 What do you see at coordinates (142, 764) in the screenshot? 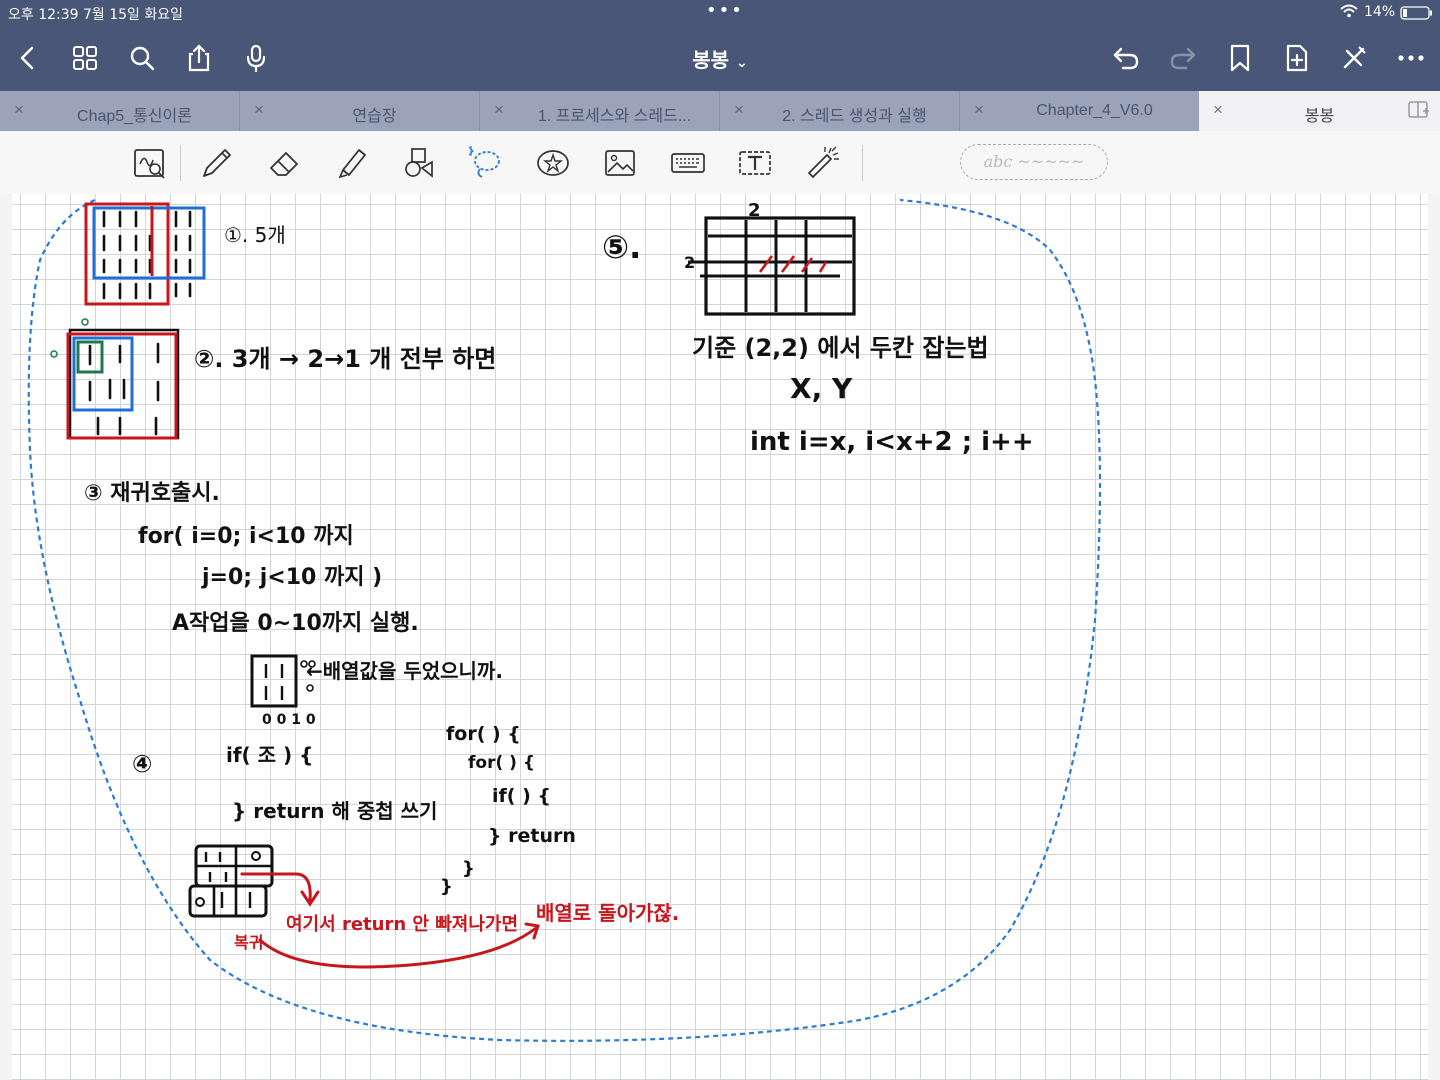
I see `note-4-head: ④` at bounding box center [142, 764].